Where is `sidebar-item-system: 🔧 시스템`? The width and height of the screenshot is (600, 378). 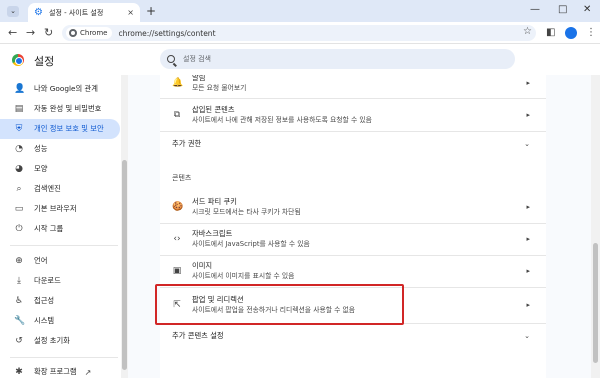 sidebar-item-system: 🔧 시스템 is located at coordinates (60, 321).